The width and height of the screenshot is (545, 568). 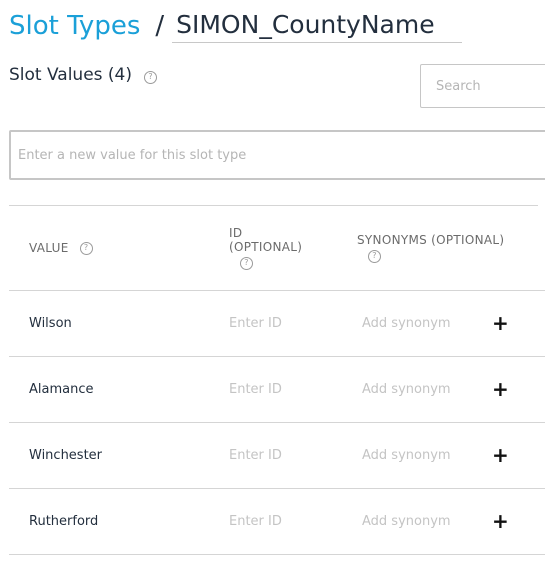 I want to click on id-header-label: ID, so click(x=236, y=233).